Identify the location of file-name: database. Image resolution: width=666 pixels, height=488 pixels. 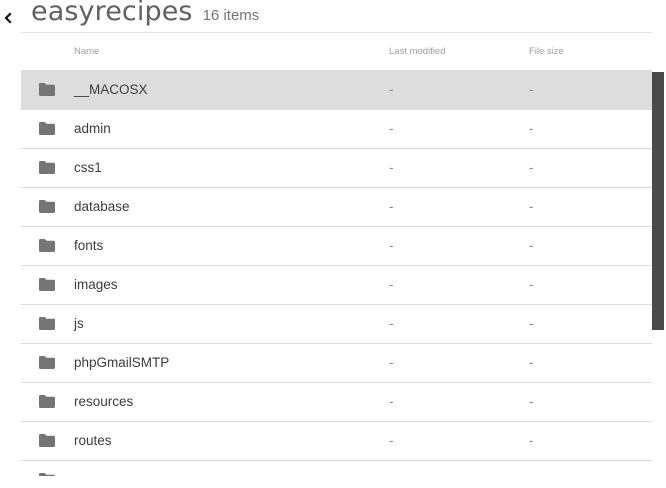
(102, 206).